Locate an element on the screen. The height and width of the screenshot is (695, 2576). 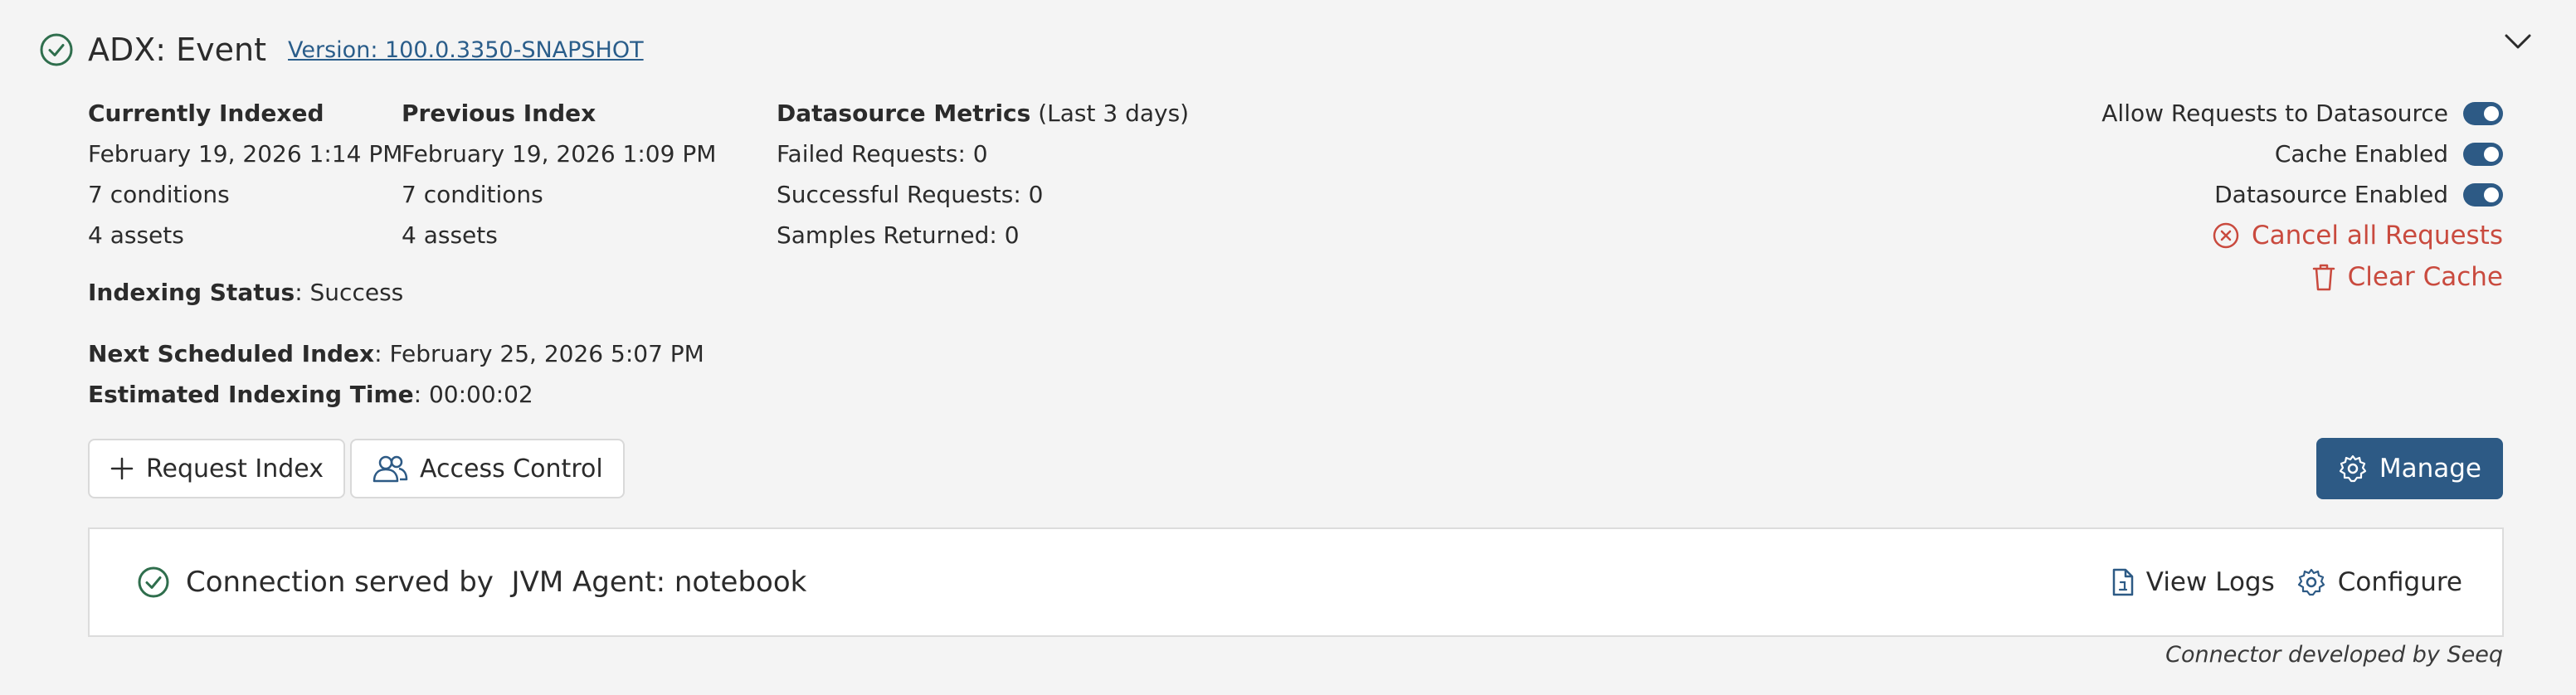
indexing-status: Indexing Status: Success is located at coordinates (245, 292).